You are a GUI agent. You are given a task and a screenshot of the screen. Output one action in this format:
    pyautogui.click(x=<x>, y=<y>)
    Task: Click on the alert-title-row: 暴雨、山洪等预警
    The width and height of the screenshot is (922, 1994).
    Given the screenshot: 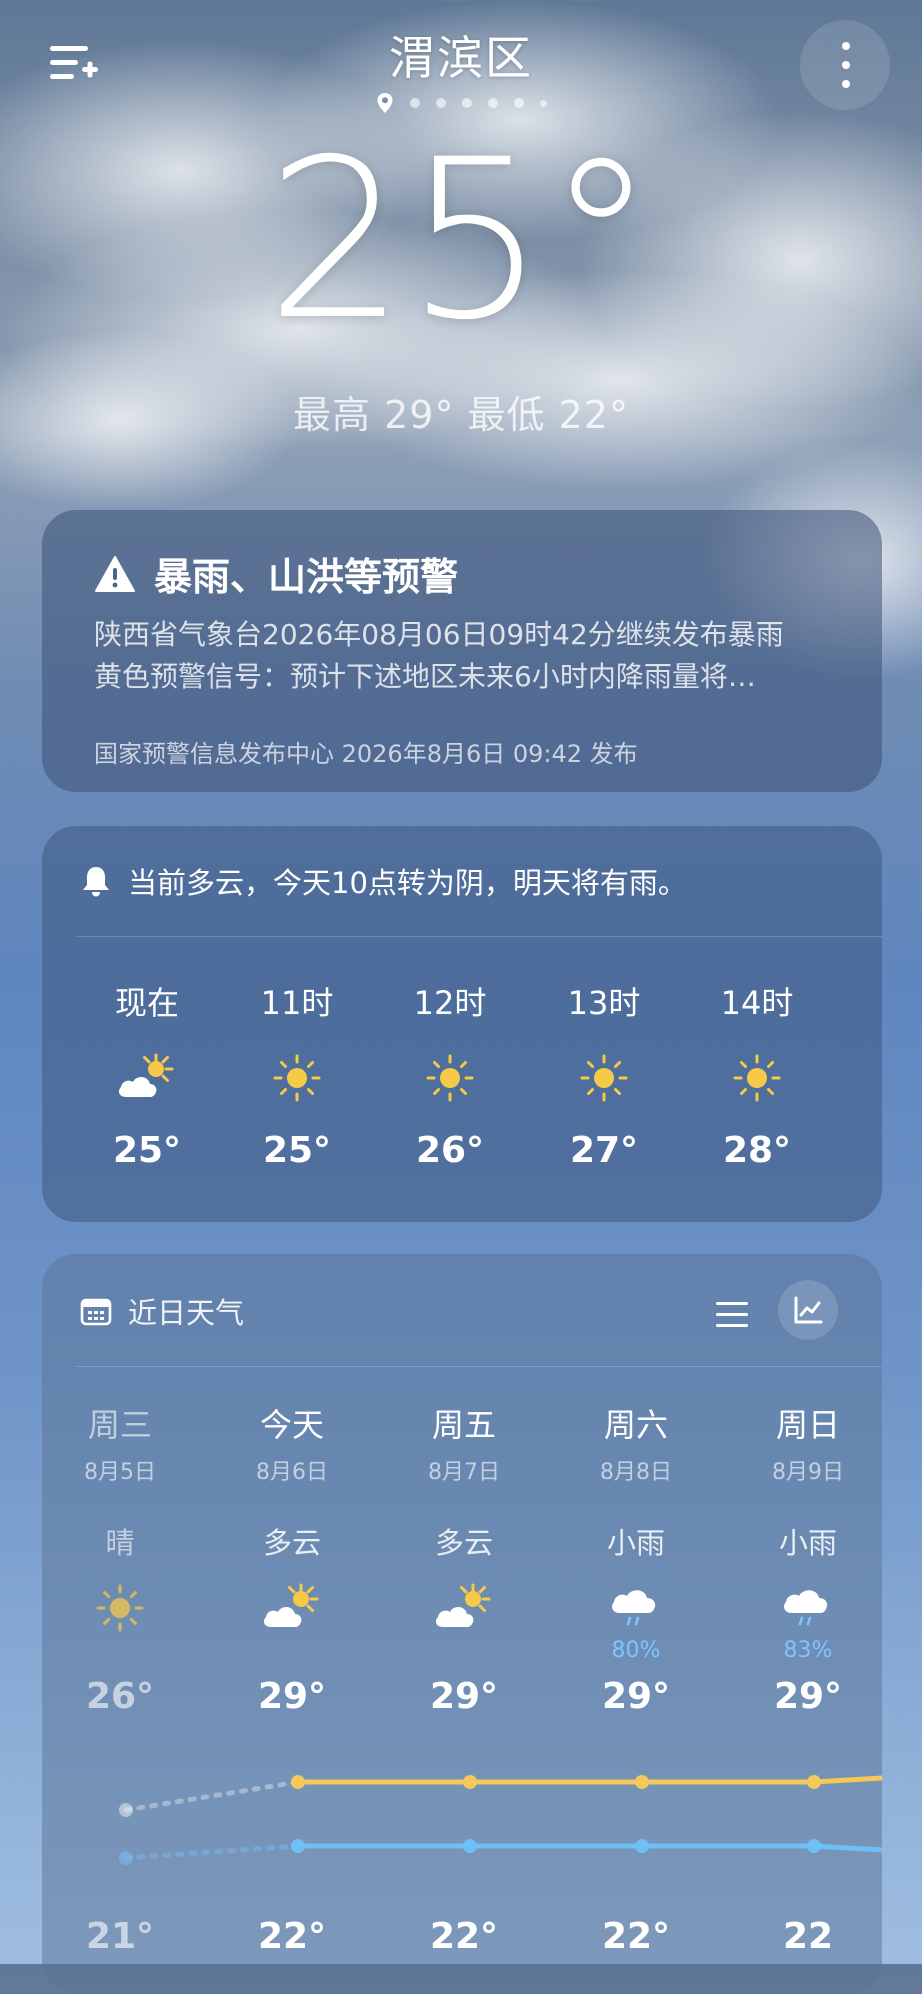 What is the action you would take?
    pyautogui.click(x=276, y=573)
    